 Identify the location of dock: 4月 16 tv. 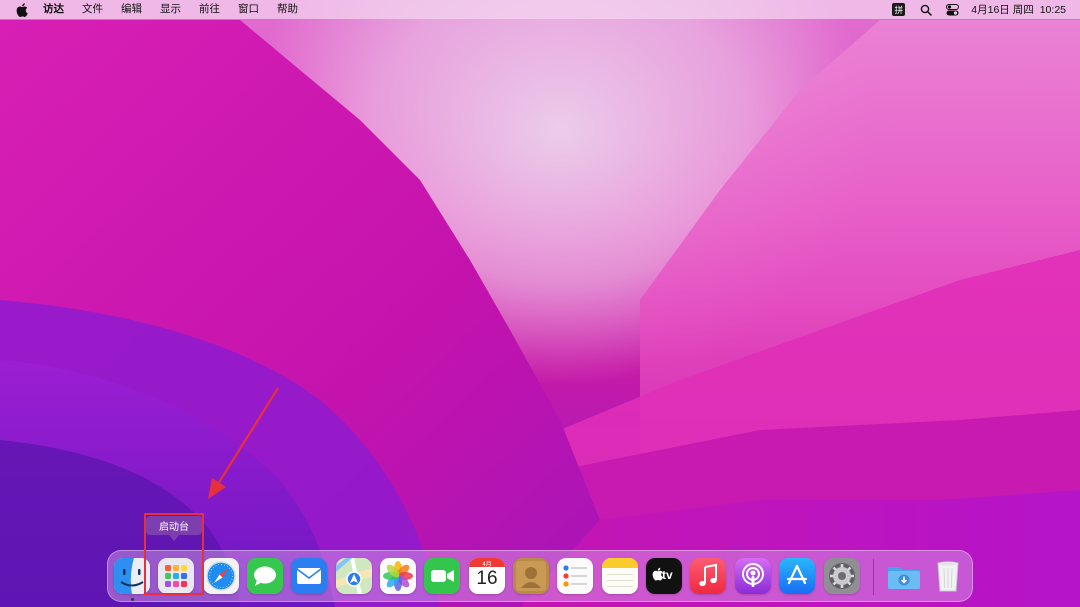
(540, 576).